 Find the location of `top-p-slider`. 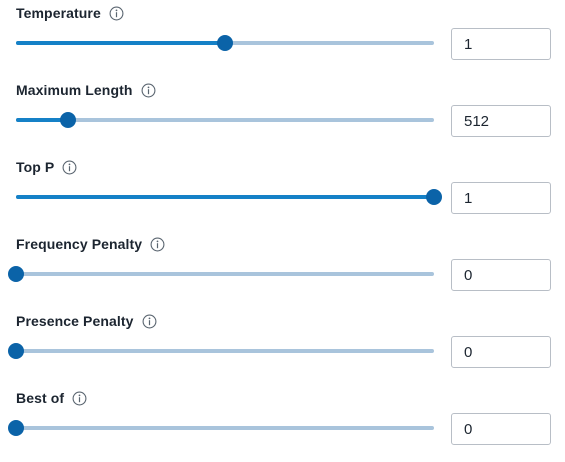

top-p-slider is located at coordinates (229, 197).